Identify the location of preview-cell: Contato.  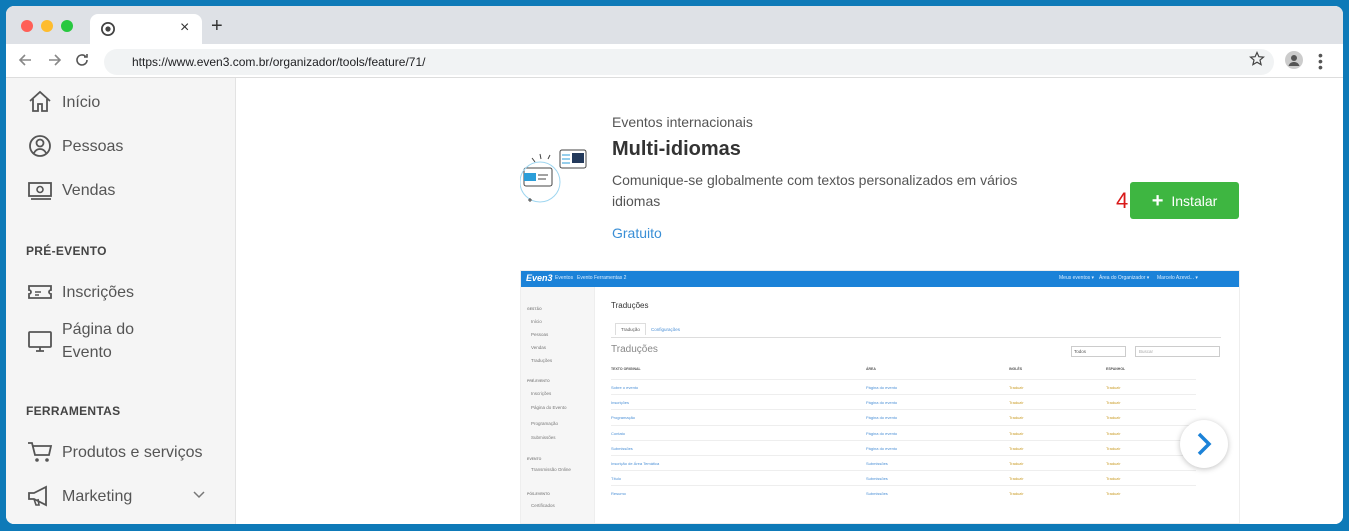
(618, 433).